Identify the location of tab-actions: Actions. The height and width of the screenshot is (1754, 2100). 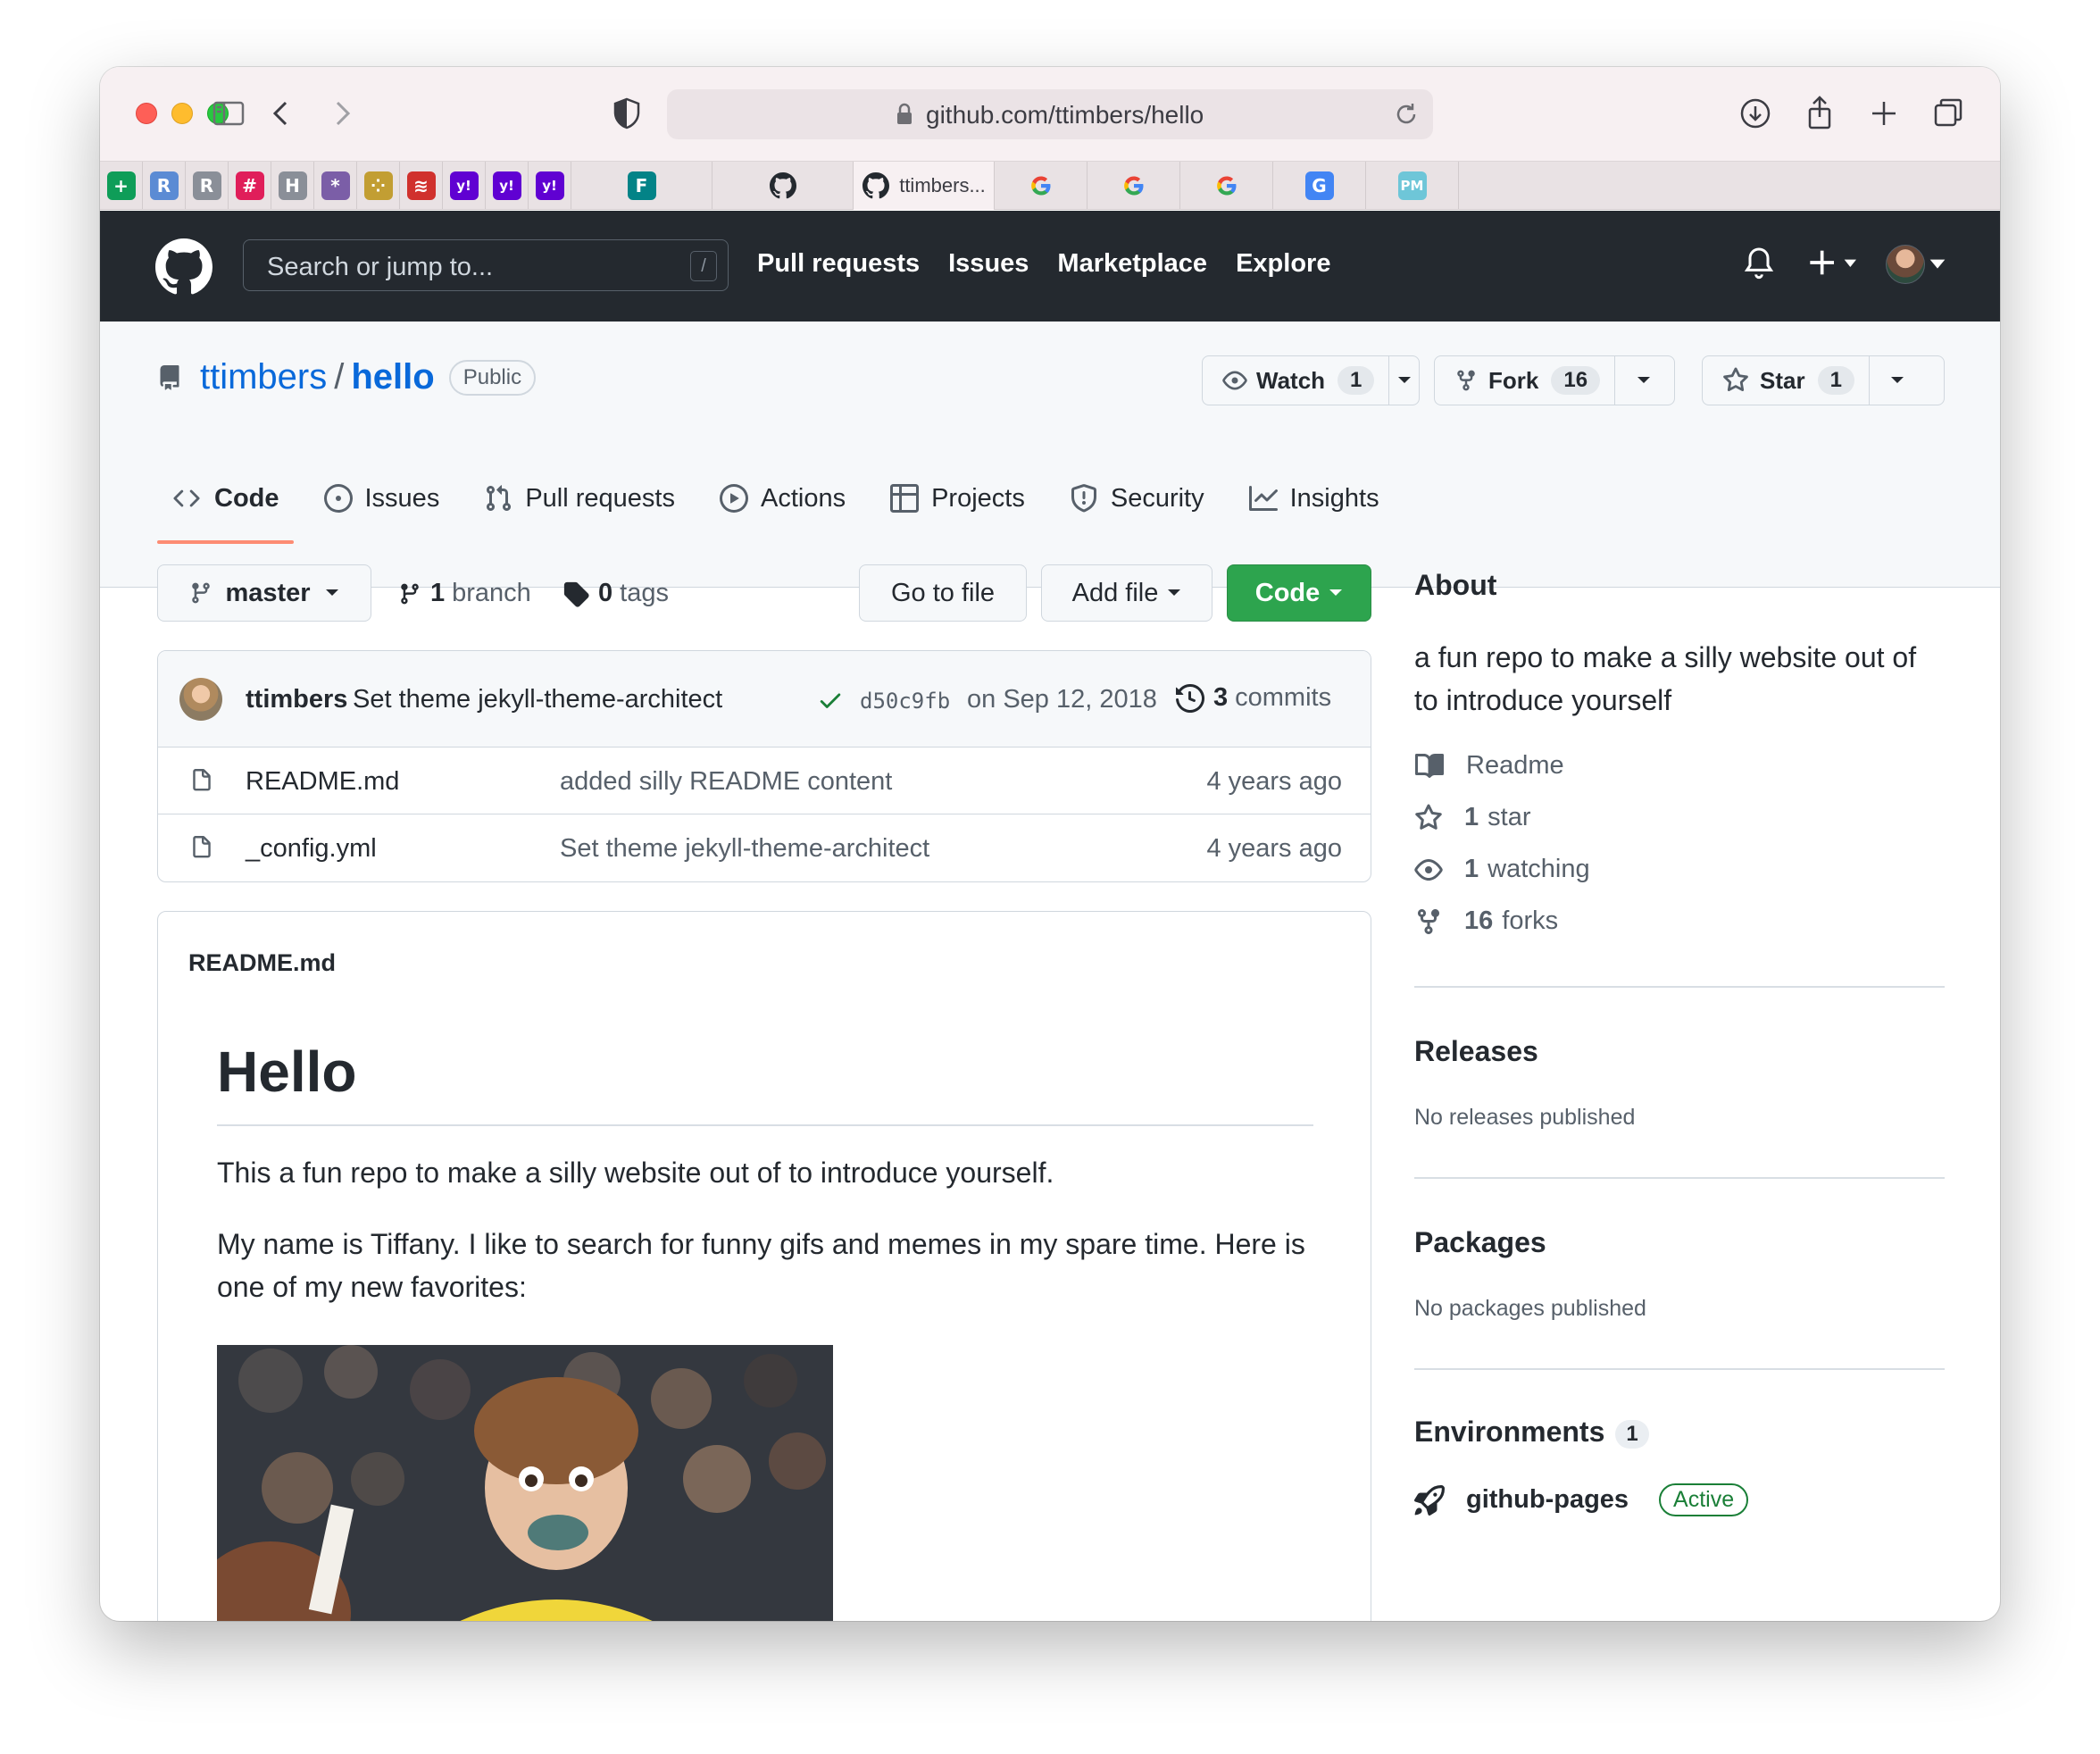
(783, 498).